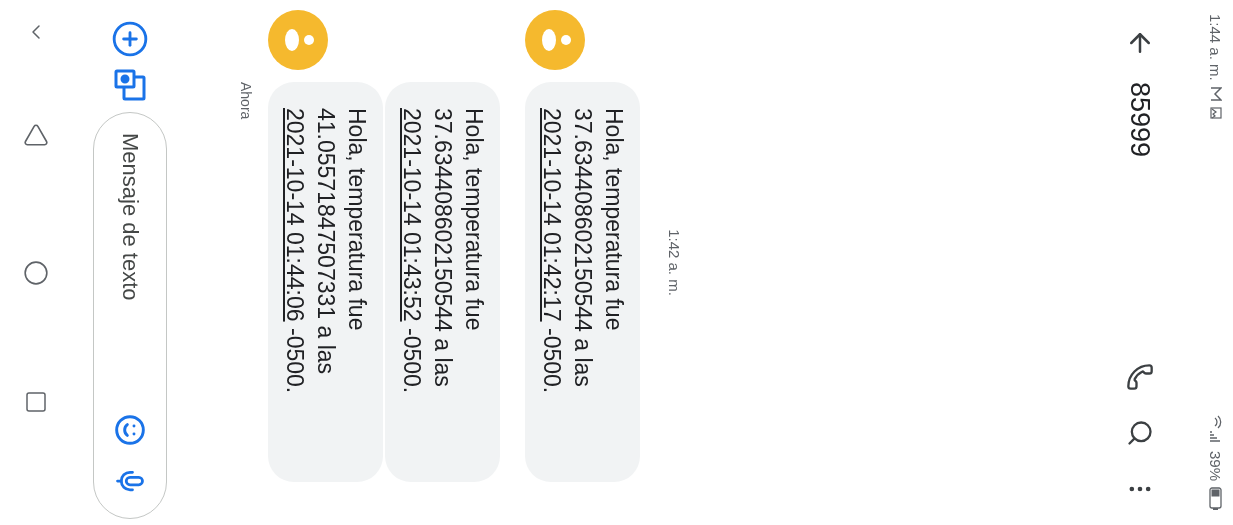  Describe the element at coordinates (295, 215) in the screenshot. I see `date-link: 2021-10-14 01:44:06` at that location.